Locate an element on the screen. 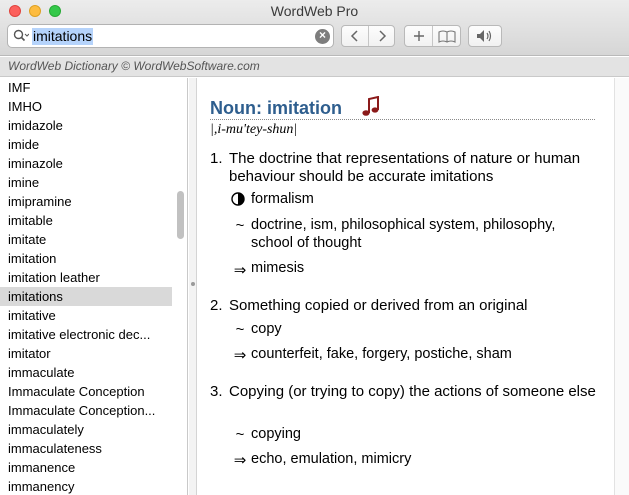 The width and height of the screenshot is (629, 495). forward-button is located at coordinates (381, 36).